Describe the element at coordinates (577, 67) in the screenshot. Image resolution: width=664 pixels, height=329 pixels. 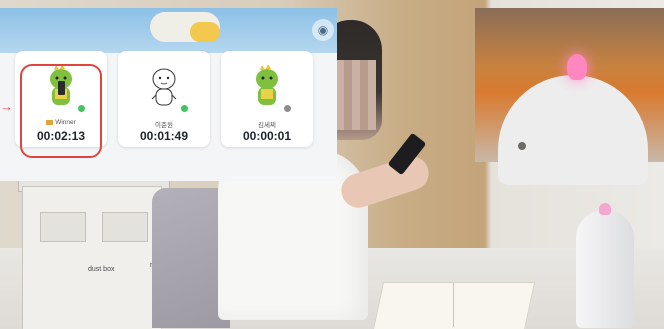
I see `inset-robot-glow` at that location.